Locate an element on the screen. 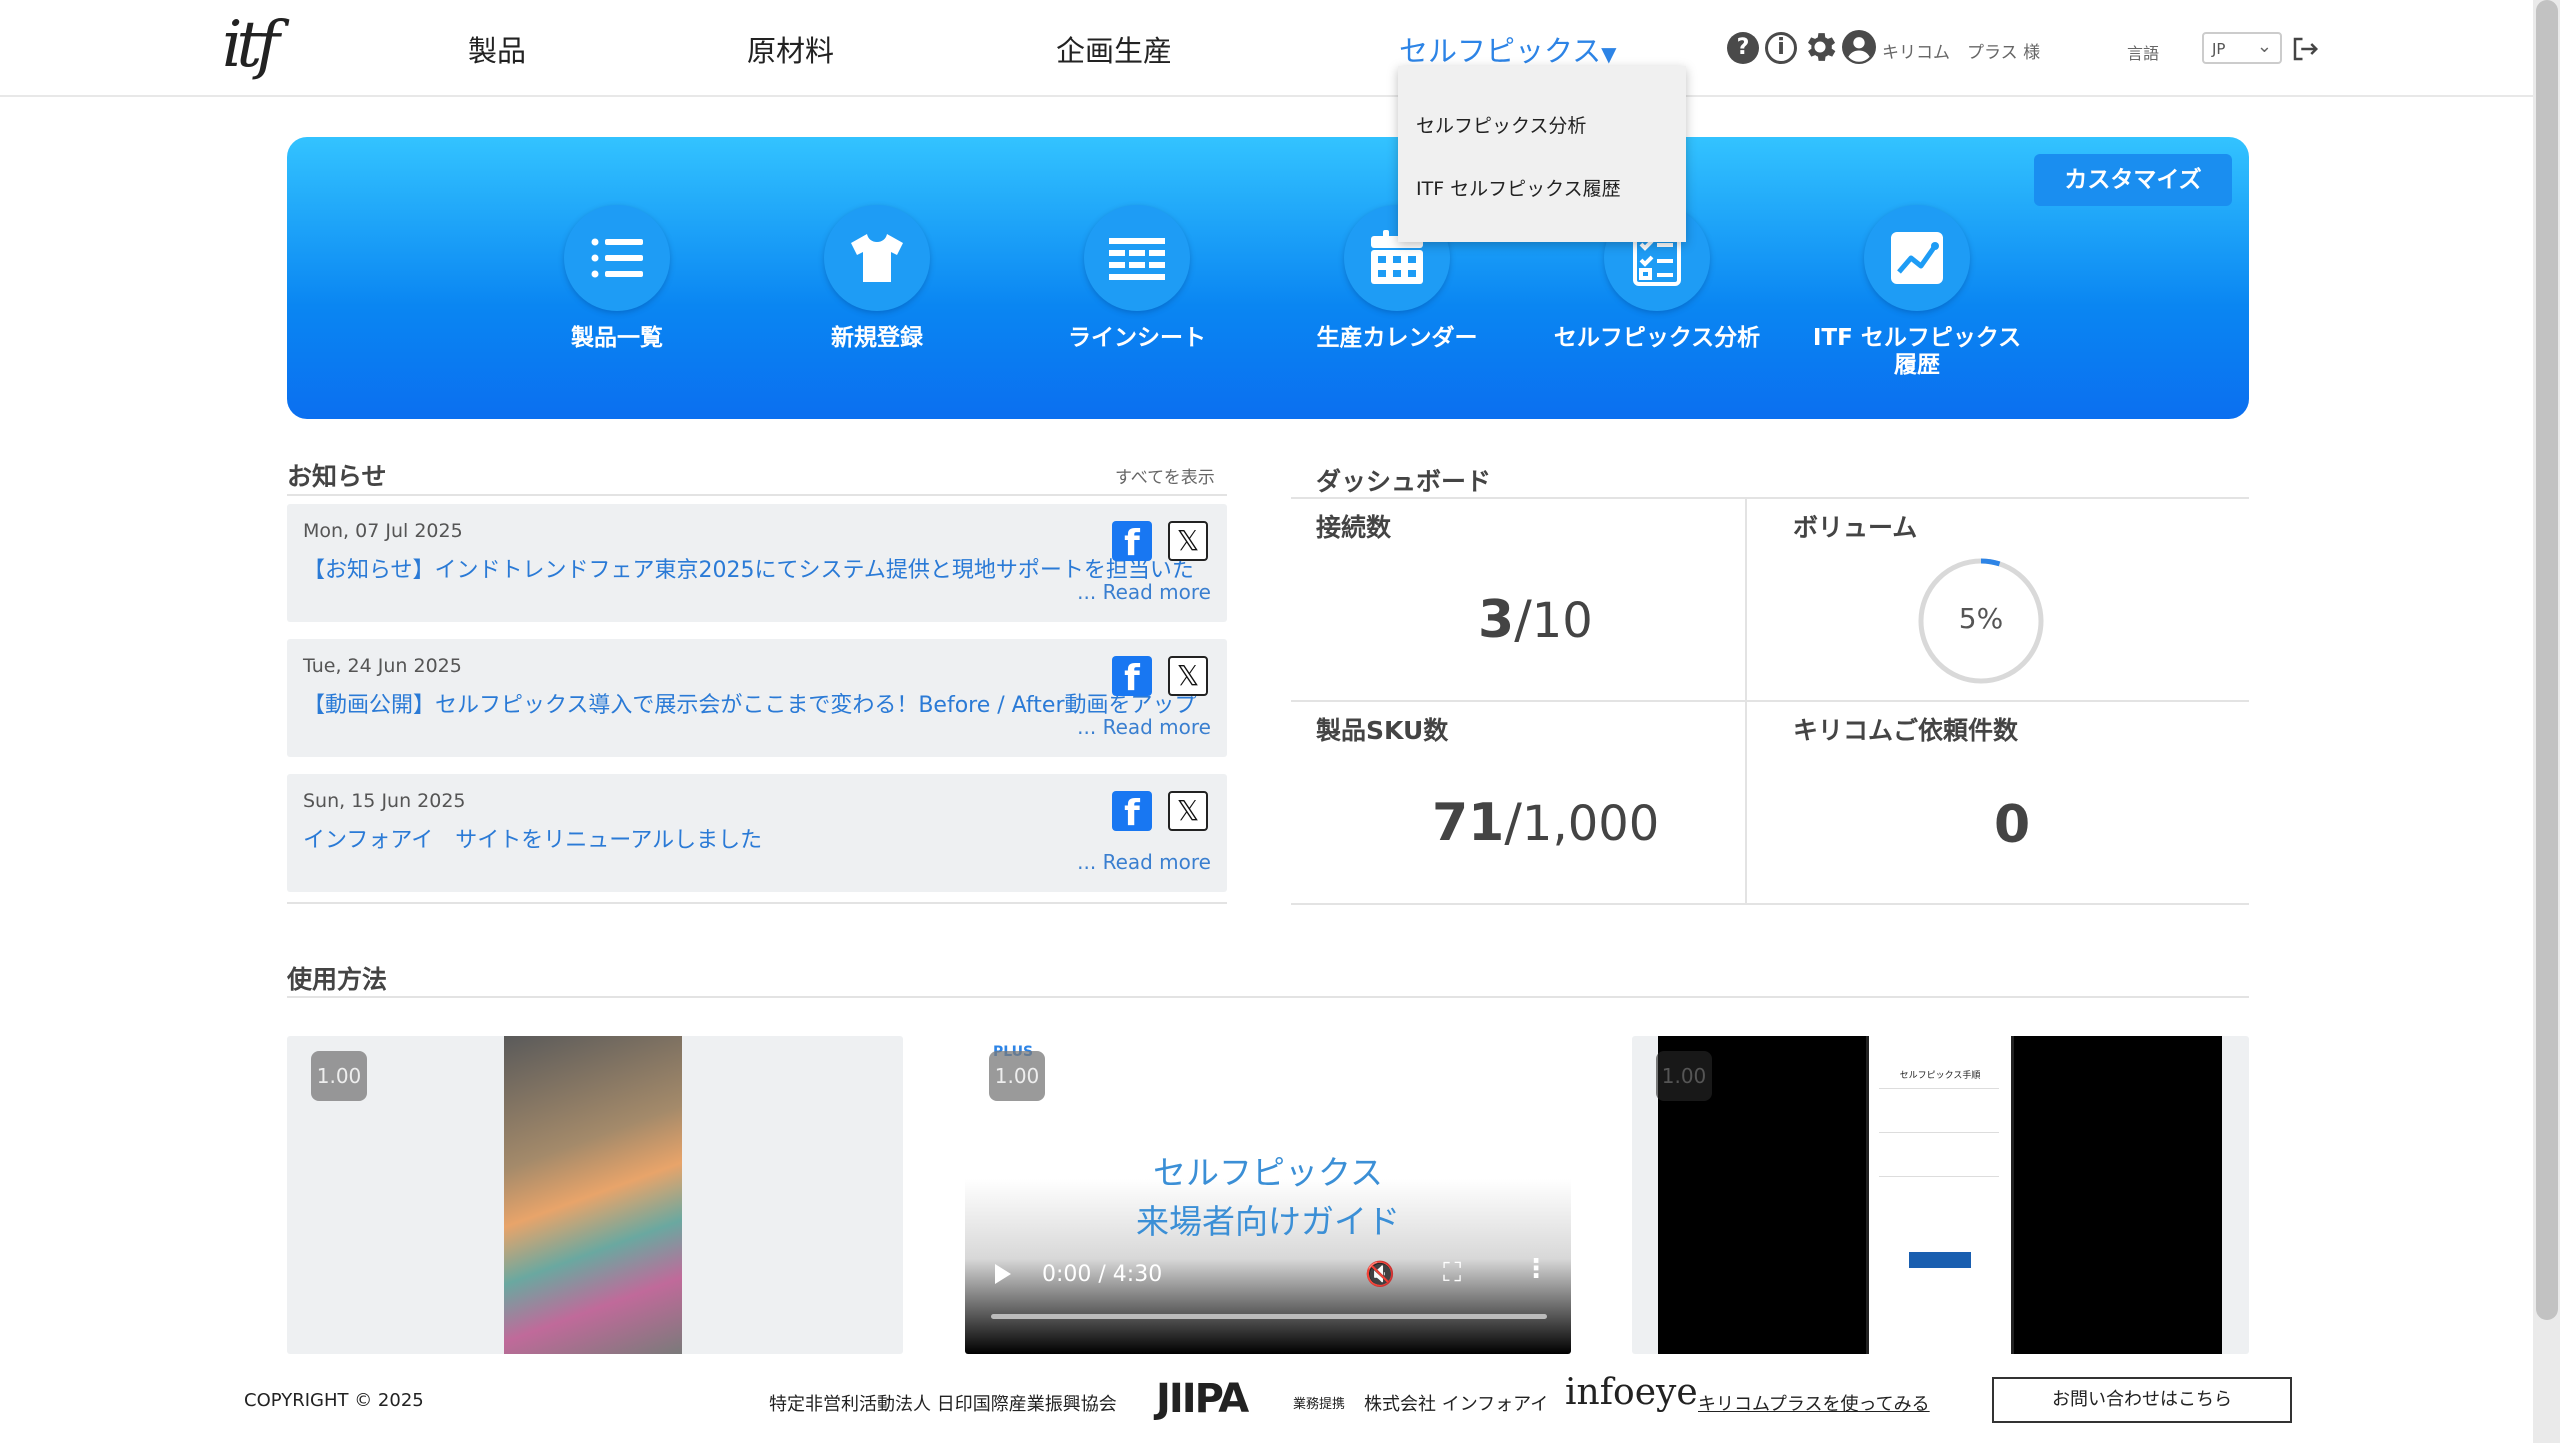 Image resolution: width=2560 pixels, height=1443 pixels. dropdown-item-selfpicks-analysis: セルフピックス分析 is located at coordinates (1501, 124).